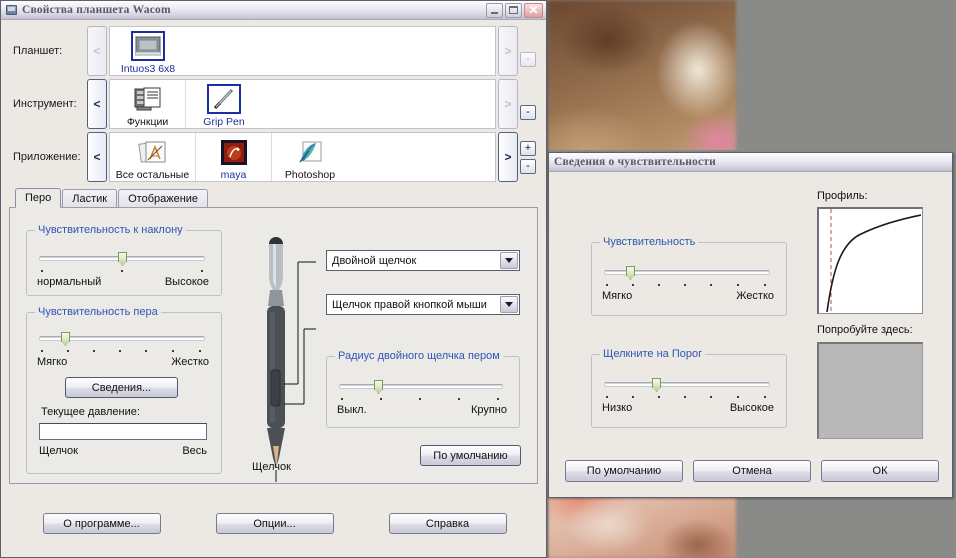 The width and height of the screenshot is (956, 558). Describe the element at coordinates (148, 99) in the screenshot. I see `functions-icon` at that location.